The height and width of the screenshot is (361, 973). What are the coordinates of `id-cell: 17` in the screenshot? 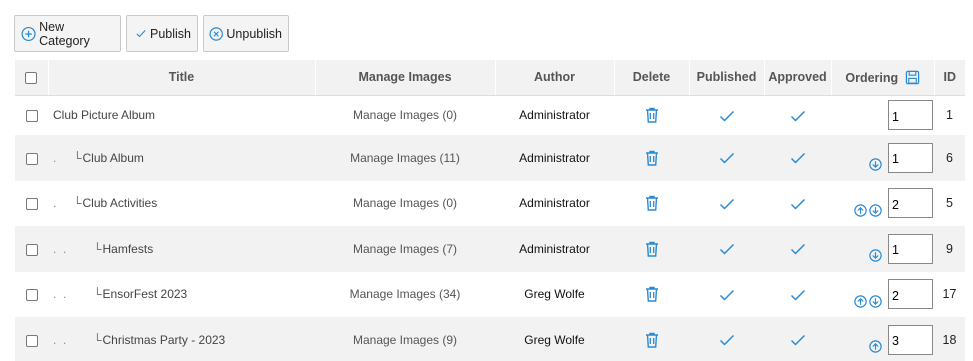 It's located at (949, 294).